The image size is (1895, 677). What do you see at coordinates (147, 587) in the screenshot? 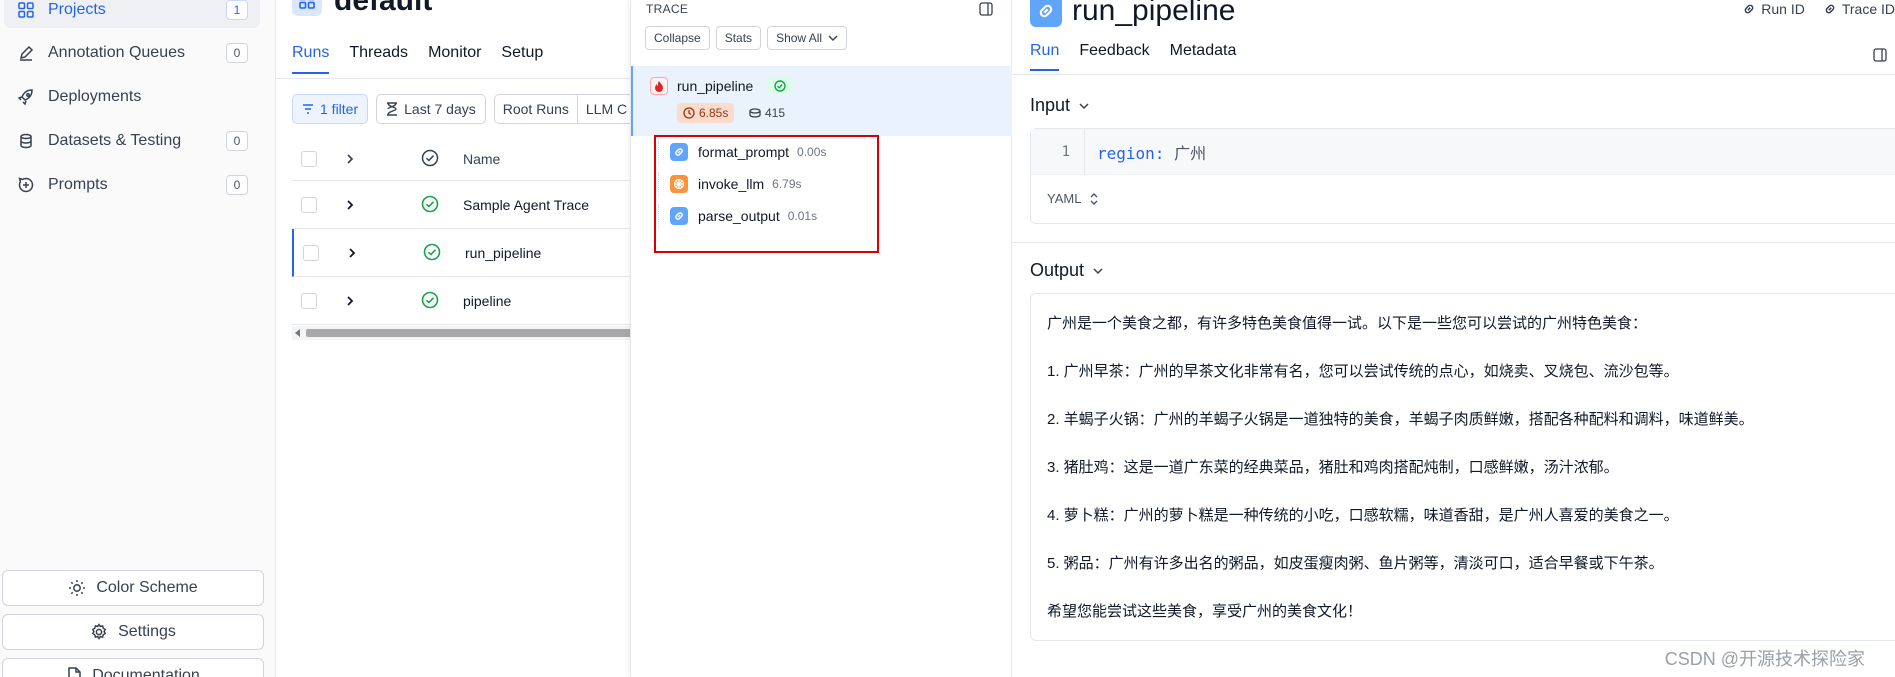
I see `color-scheme-label: Color Scheme` at bounding box center [147, 587].